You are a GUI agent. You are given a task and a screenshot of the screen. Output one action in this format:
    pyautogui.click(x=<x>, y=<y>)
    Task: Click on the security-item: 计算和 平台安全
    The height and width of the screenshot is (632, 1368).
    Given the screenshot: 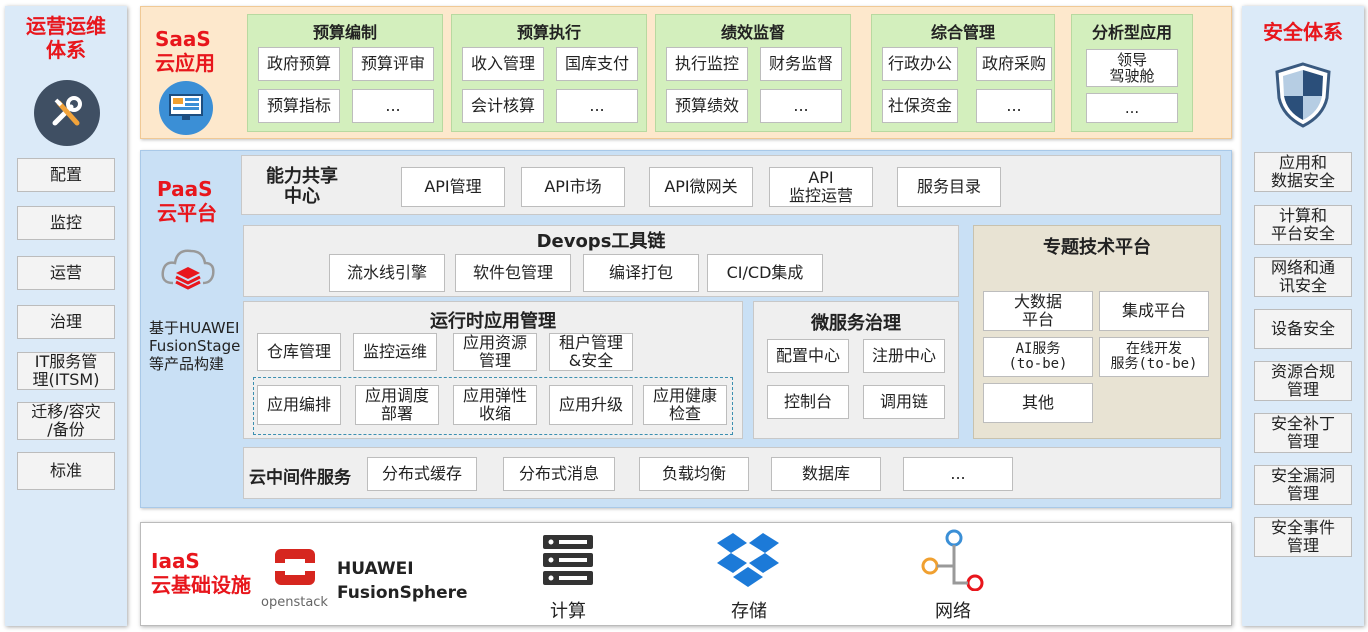 What is the action you would take?
    pyautogui.click(x=1303, y=225)
    